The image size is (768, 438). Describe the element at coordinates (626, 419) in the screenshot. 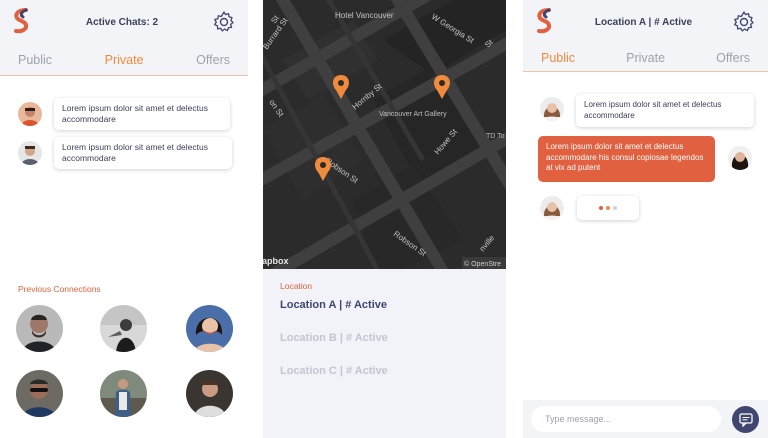

I see `message-input` at that location.